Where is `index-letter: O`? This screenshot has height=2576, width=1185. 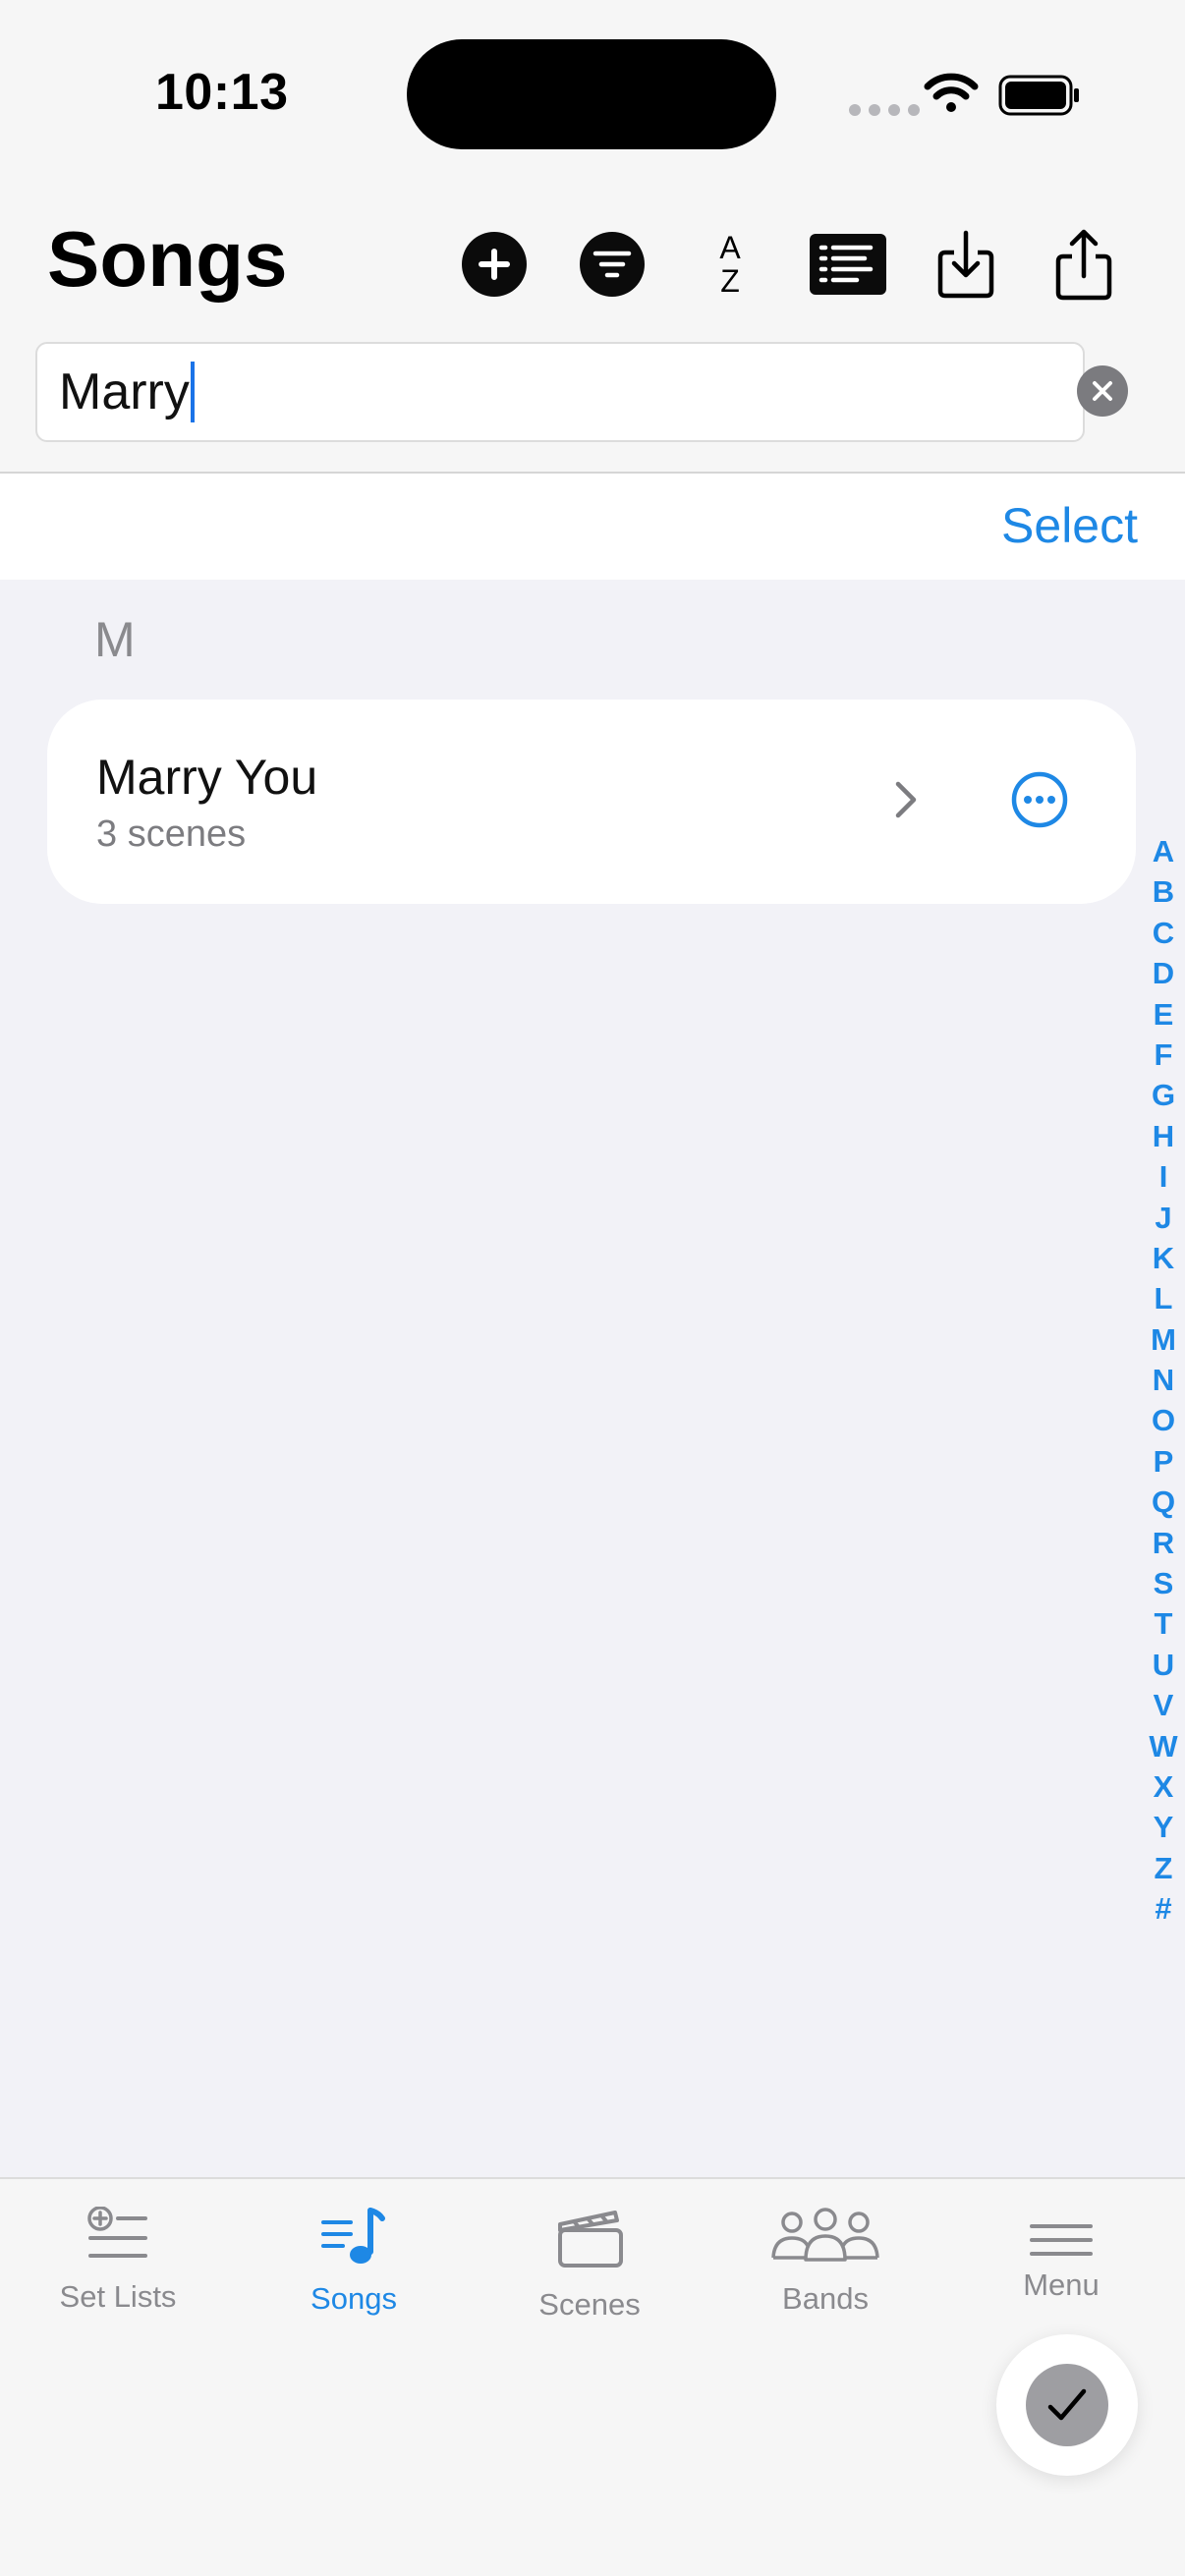 index-letter: O is located at coordinates (1164, 1420).